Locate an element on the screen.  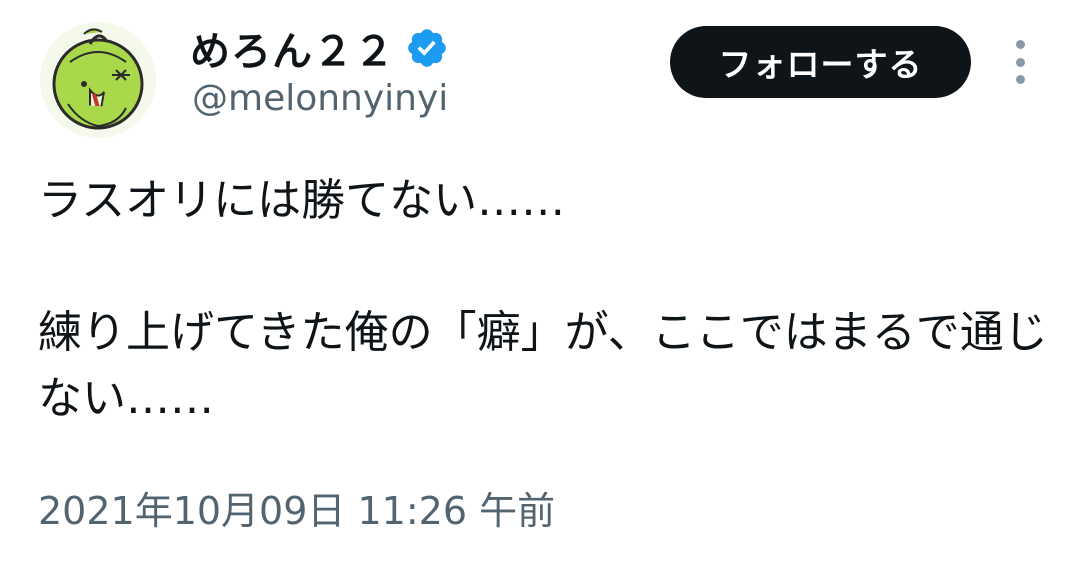
display-name: めろん２２ is located at coordinates (292, 48).